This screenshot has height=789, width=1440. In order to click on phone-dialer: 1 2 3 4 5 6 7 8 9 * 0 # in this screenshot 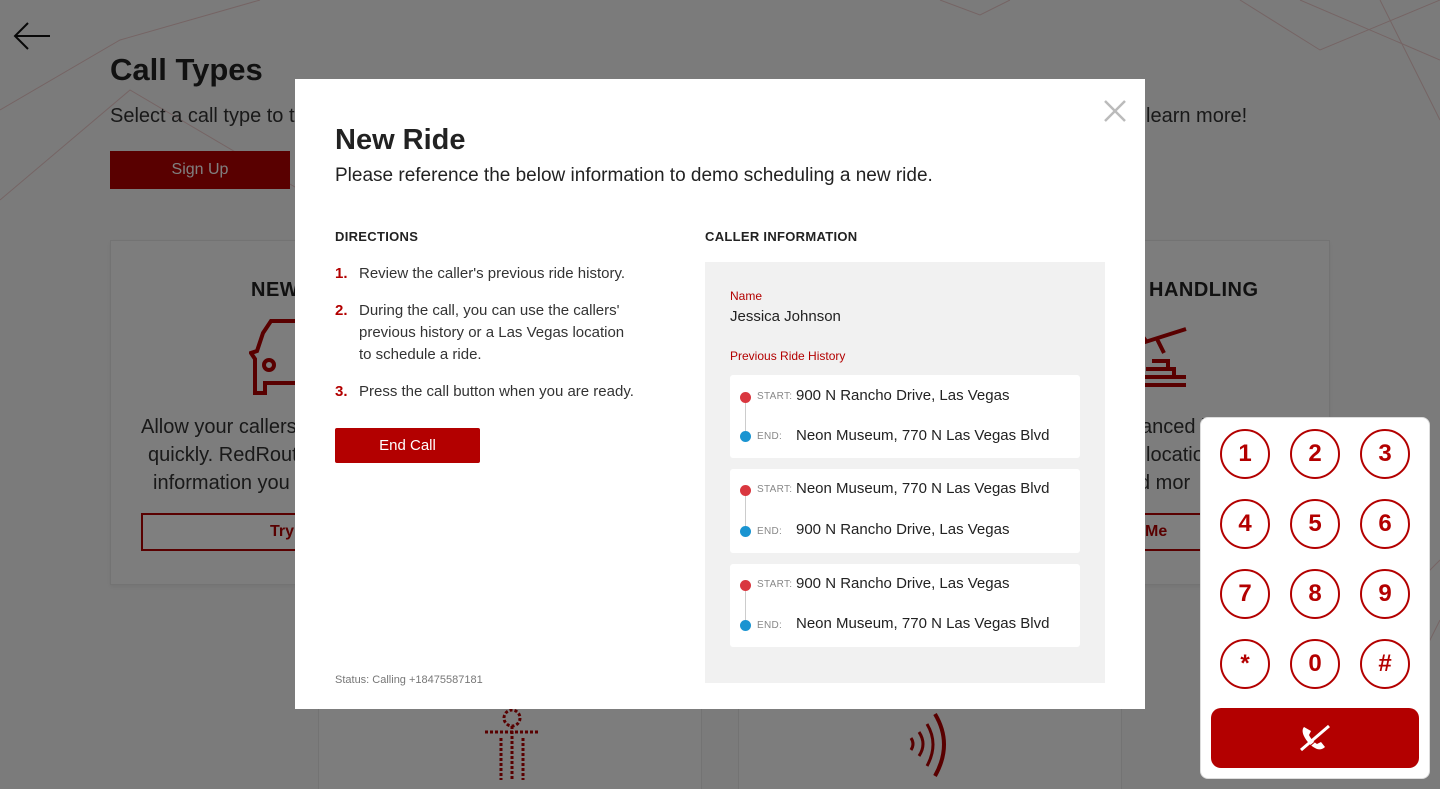, I will do `click(1315, 598)`.